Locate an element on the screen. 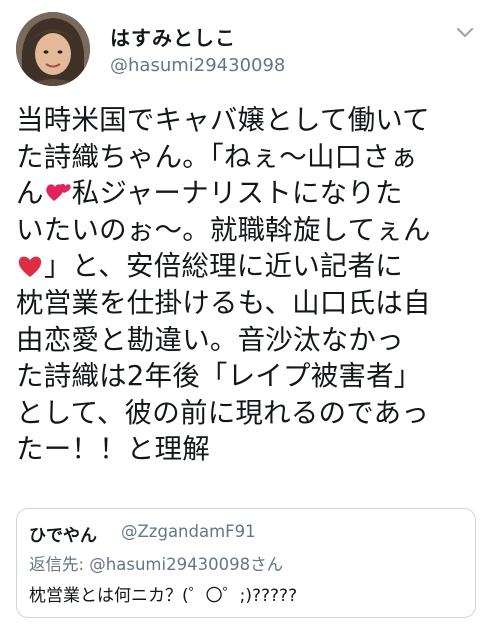 The height and width of the screenshot is (640, 492). tweet-line: た詩織ちゃん。「ねぇ〜山口さぁ is located at coordinates (217, 156).